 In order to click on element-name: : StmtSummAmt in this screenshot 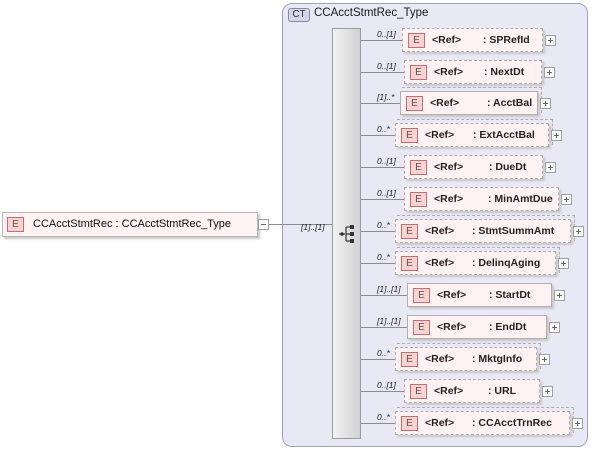, I will do `click(513, 231)`.